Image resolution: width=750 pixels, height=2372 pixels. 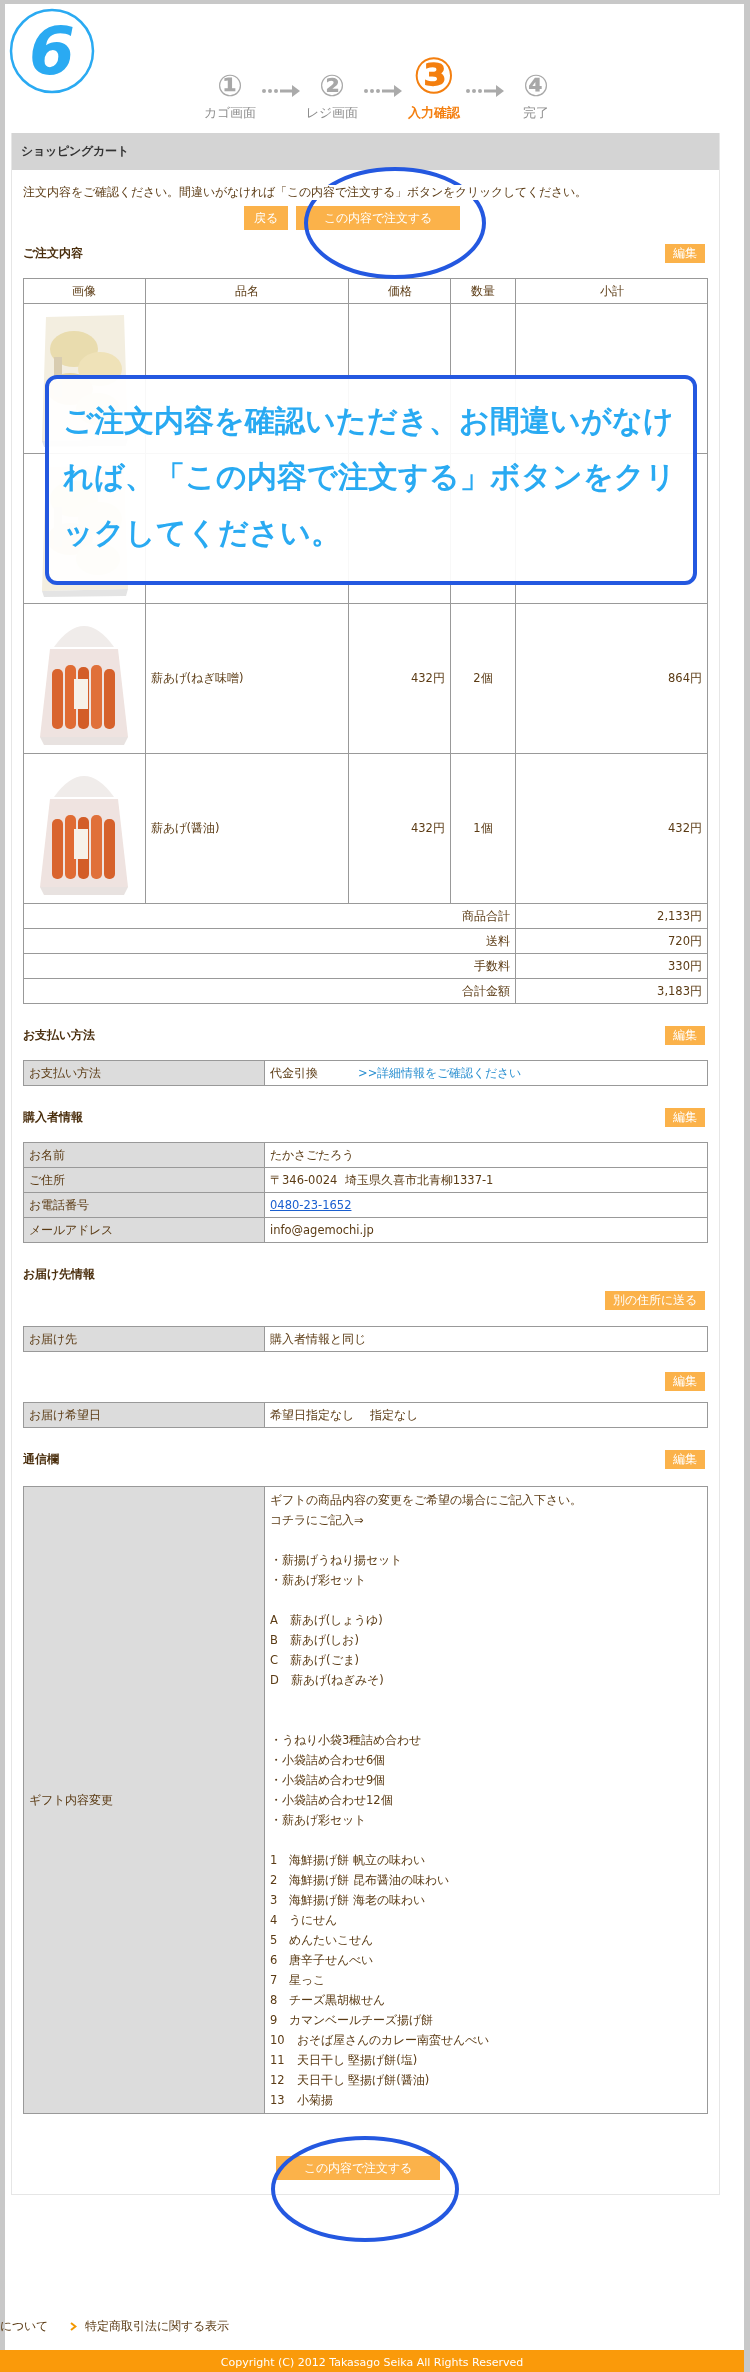 I want to click on table-cell: 1個, so click(x=483, y=828).